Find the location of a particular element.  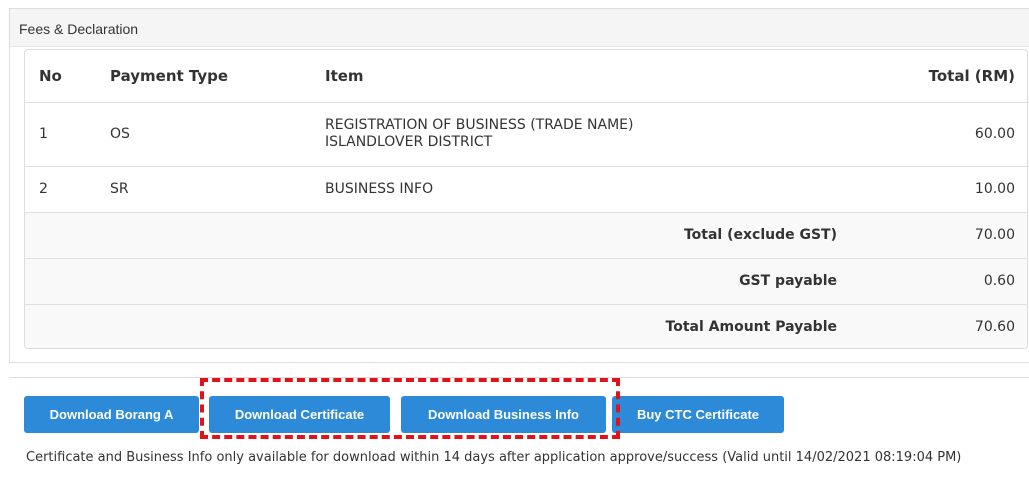

summary-row-subtotal: Total (exclude GST) 70.00 is located at coordinates (526, 234).